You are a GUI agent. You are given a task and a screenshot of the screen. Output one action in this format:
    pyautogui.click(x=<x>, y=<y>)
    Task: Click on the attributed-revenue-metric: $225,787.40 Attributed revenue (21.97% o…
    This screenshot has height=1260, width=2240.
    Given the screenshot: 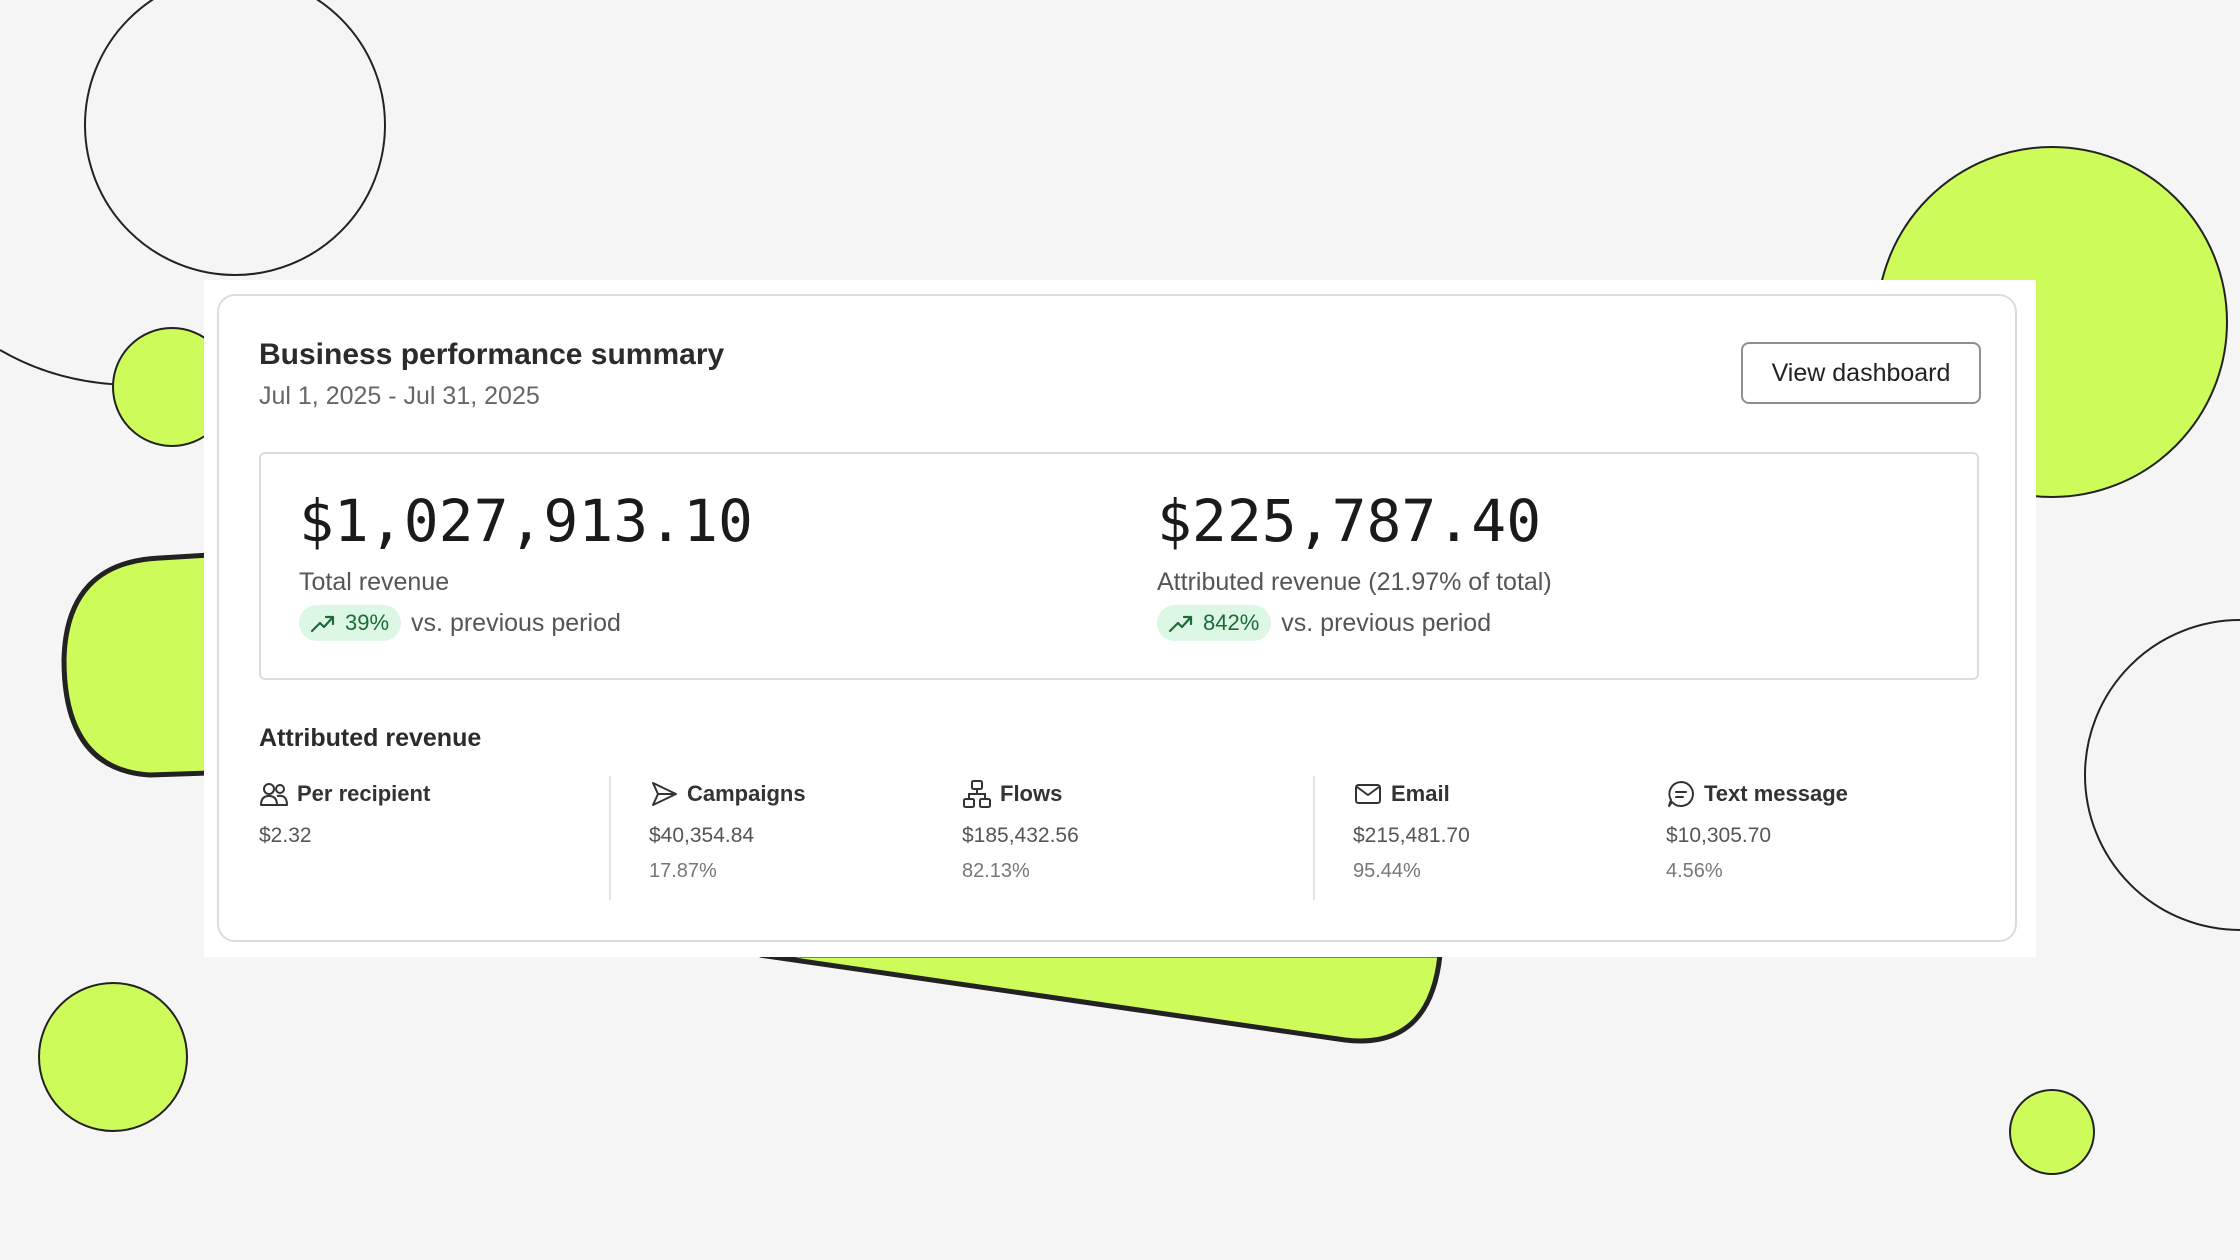 What is the action you would take?
    pyautogui.click(x=1354, y=566)
    